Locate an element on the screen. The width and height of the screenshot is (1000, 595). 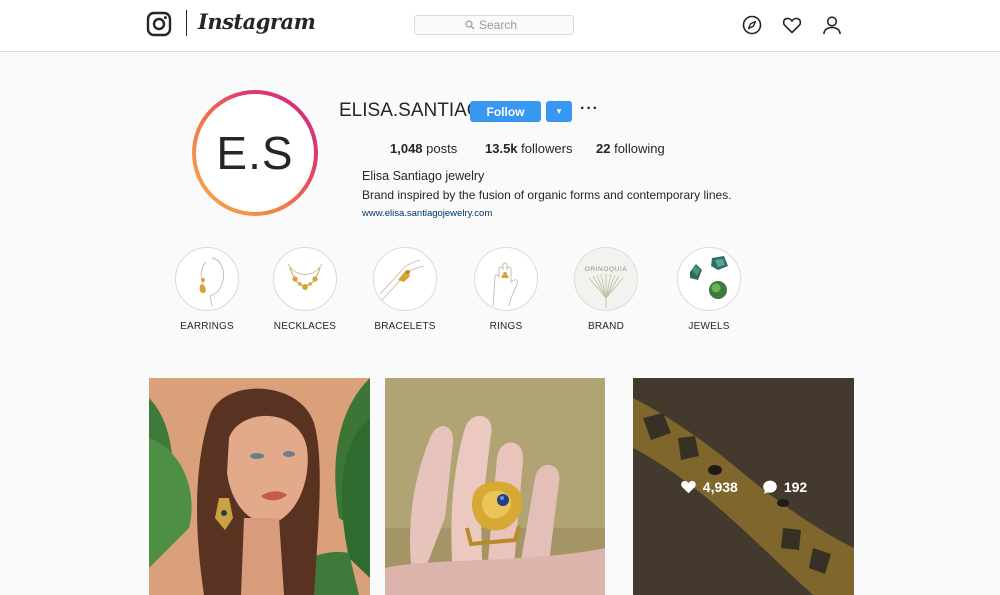
instagram-wordmark: Instagram is located at coordinates (257, 21).